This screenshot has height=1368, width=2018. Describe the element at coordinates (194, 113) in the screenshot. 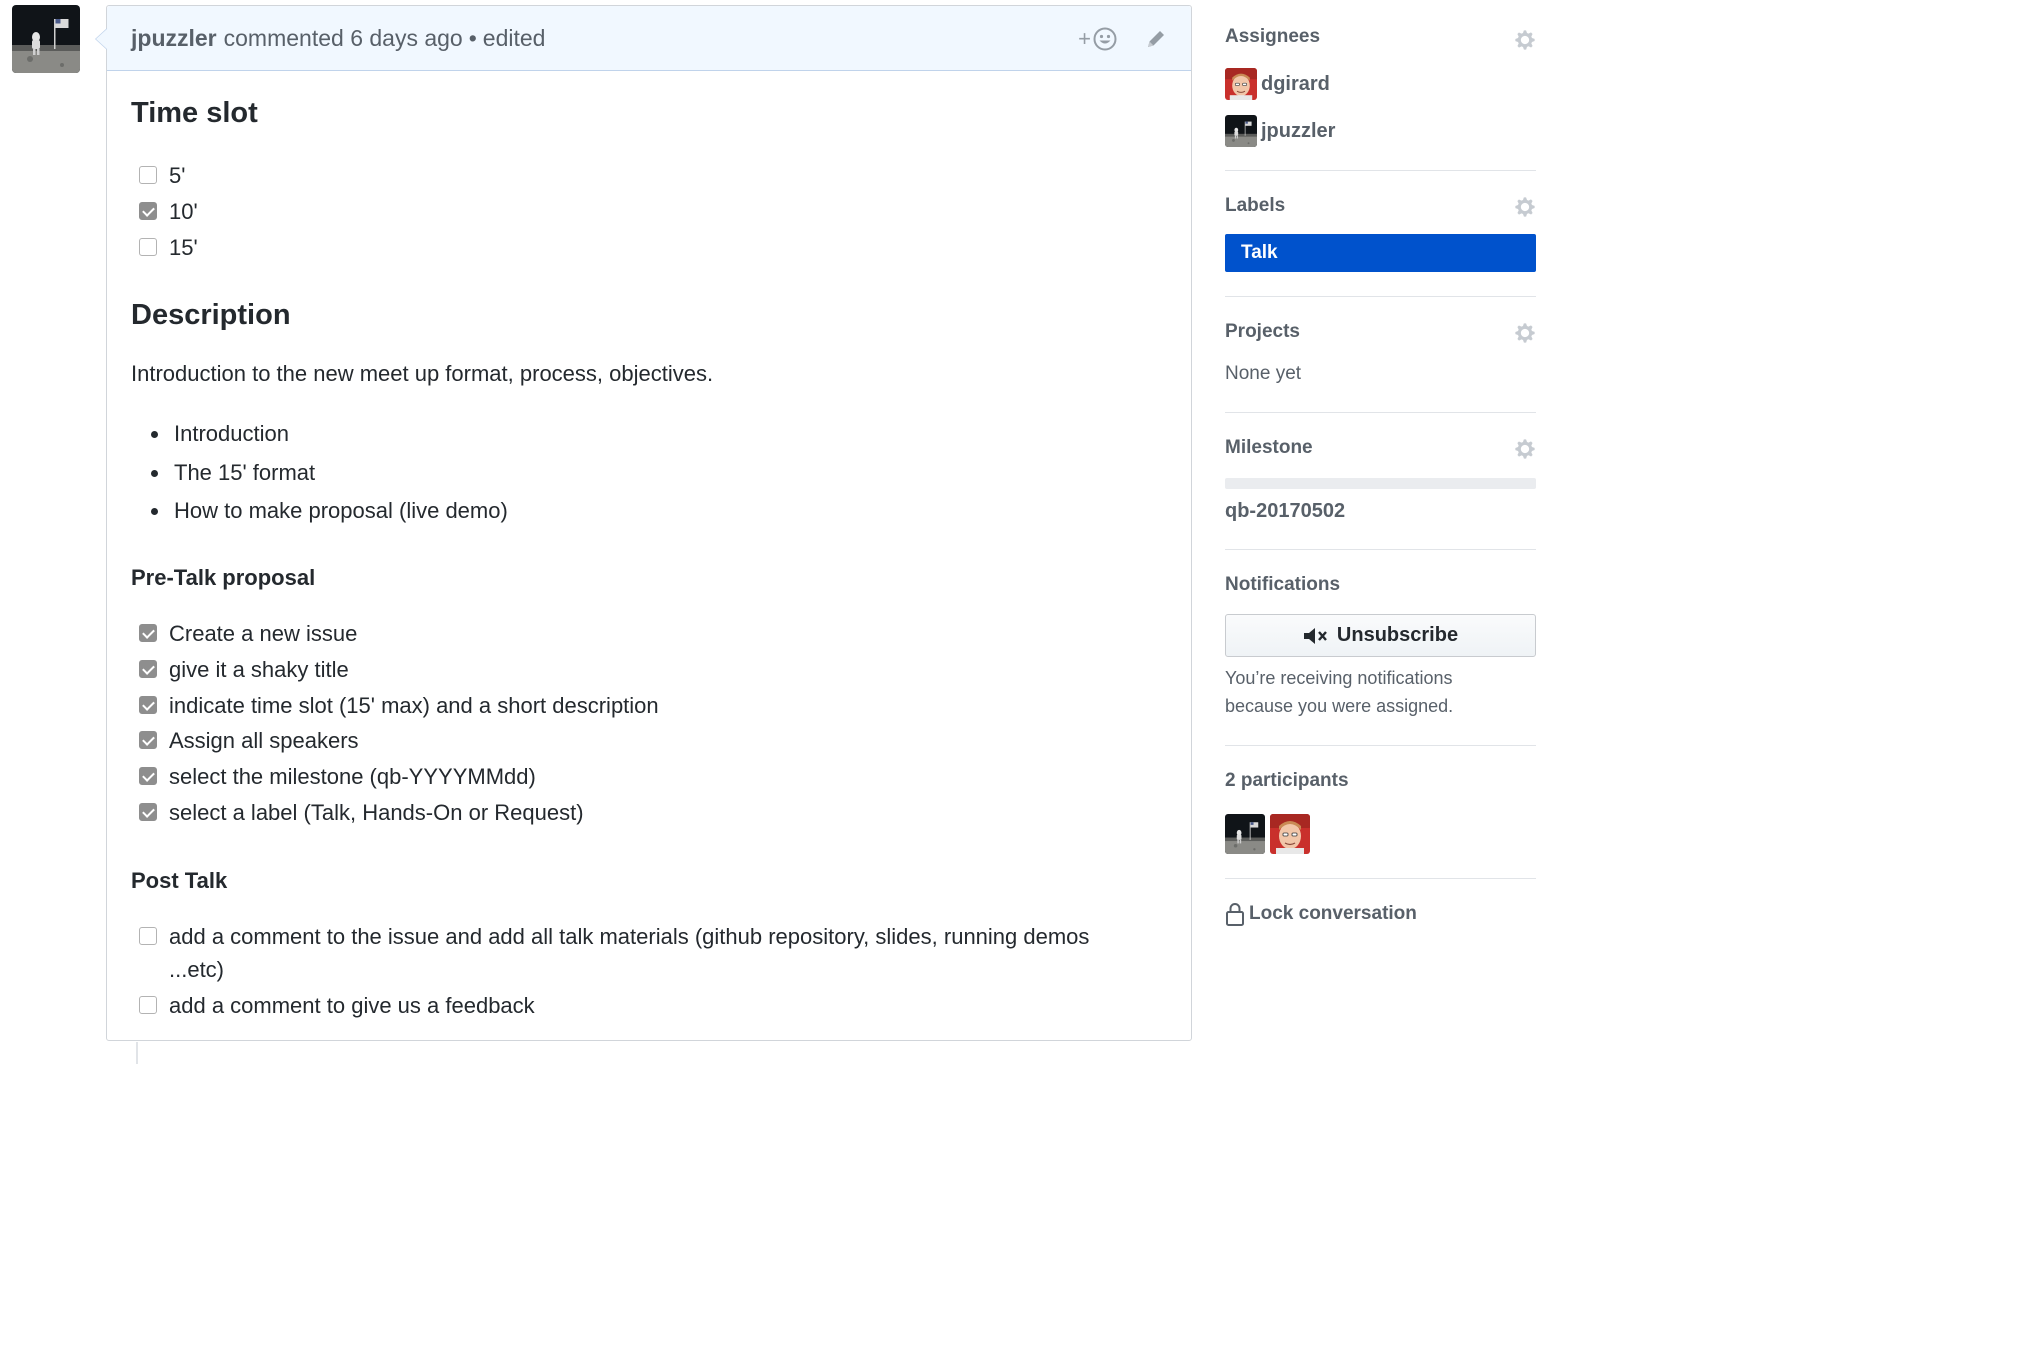

I see `time-slot-heading: Time slot` at that location.